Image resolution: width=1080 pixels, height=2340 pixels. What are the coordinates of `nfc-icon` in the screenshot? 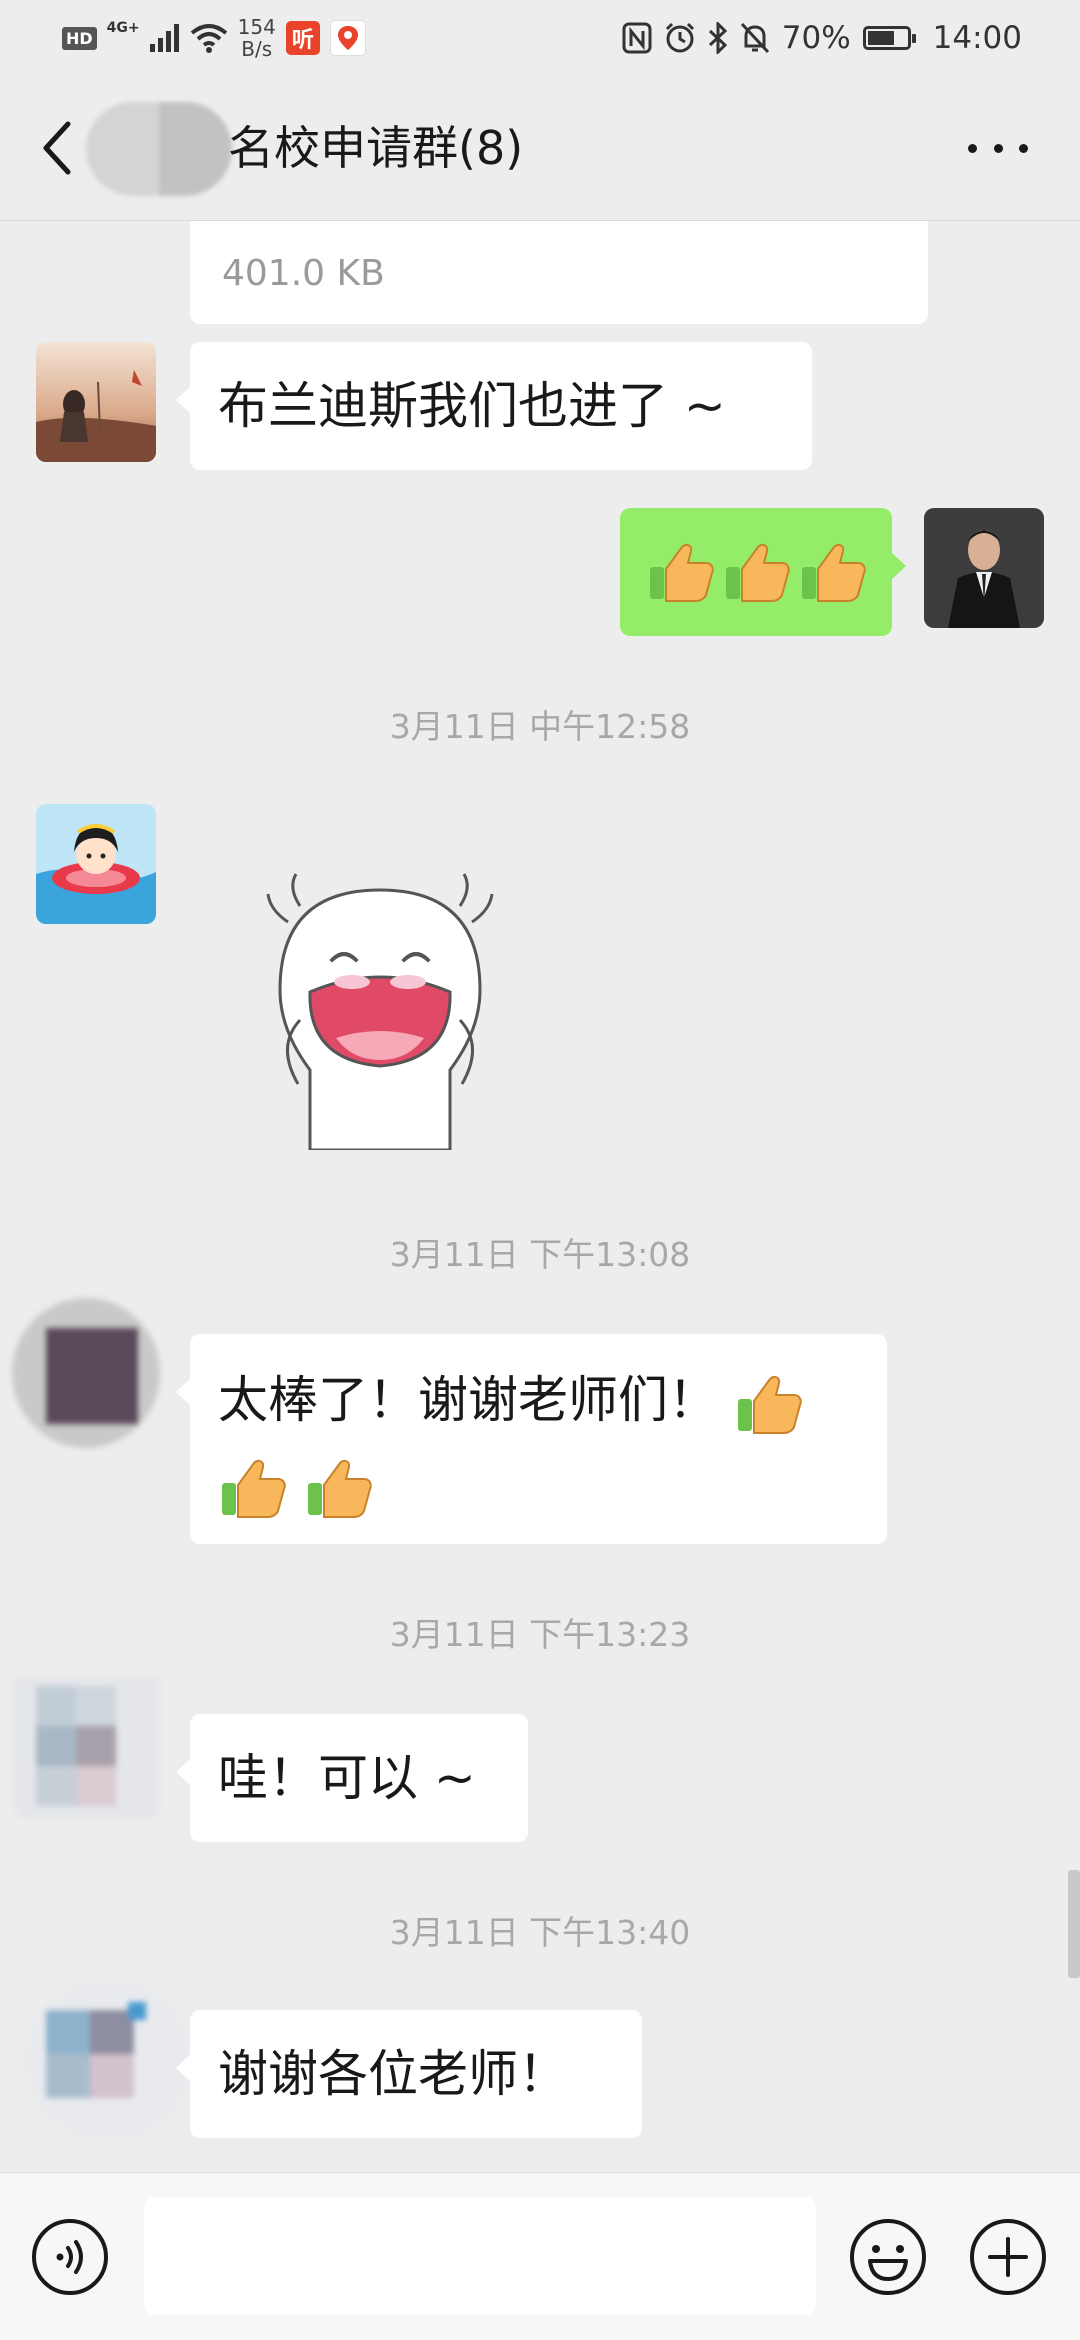 It's located at (637, 38).